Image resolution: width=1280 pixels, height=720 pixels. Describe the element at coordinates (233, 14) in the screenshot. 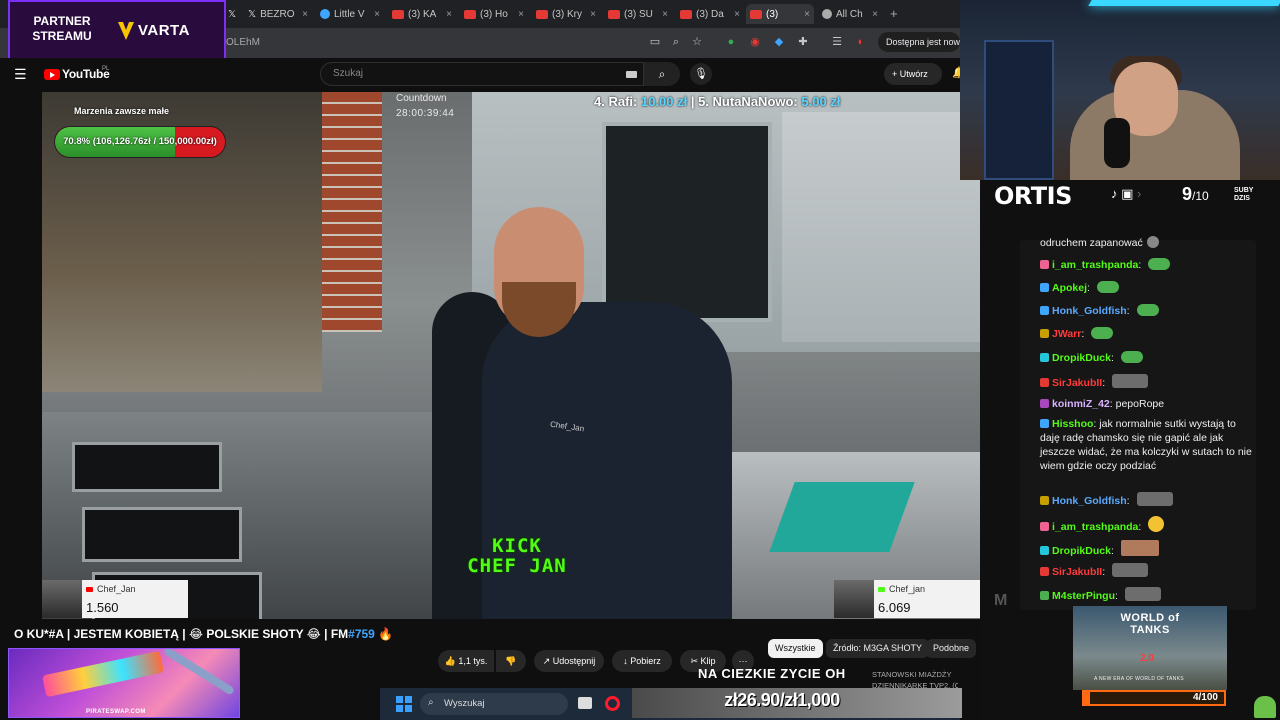

I see `browser-tab: 𝕏` at that location.